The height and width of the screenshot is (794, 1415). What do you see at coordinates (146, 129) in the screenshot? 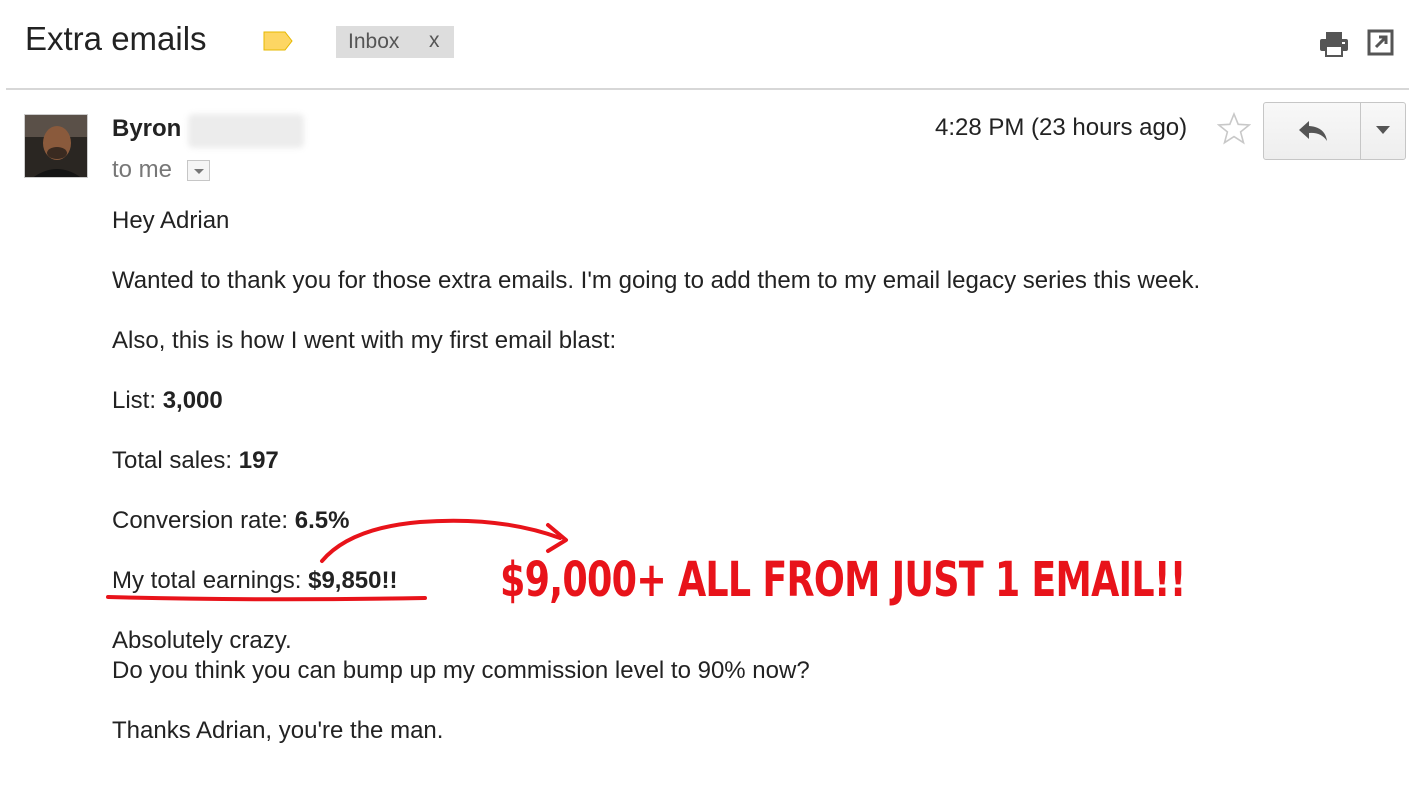
I see `sender-name: Byron` at bounding box center [146, 129].